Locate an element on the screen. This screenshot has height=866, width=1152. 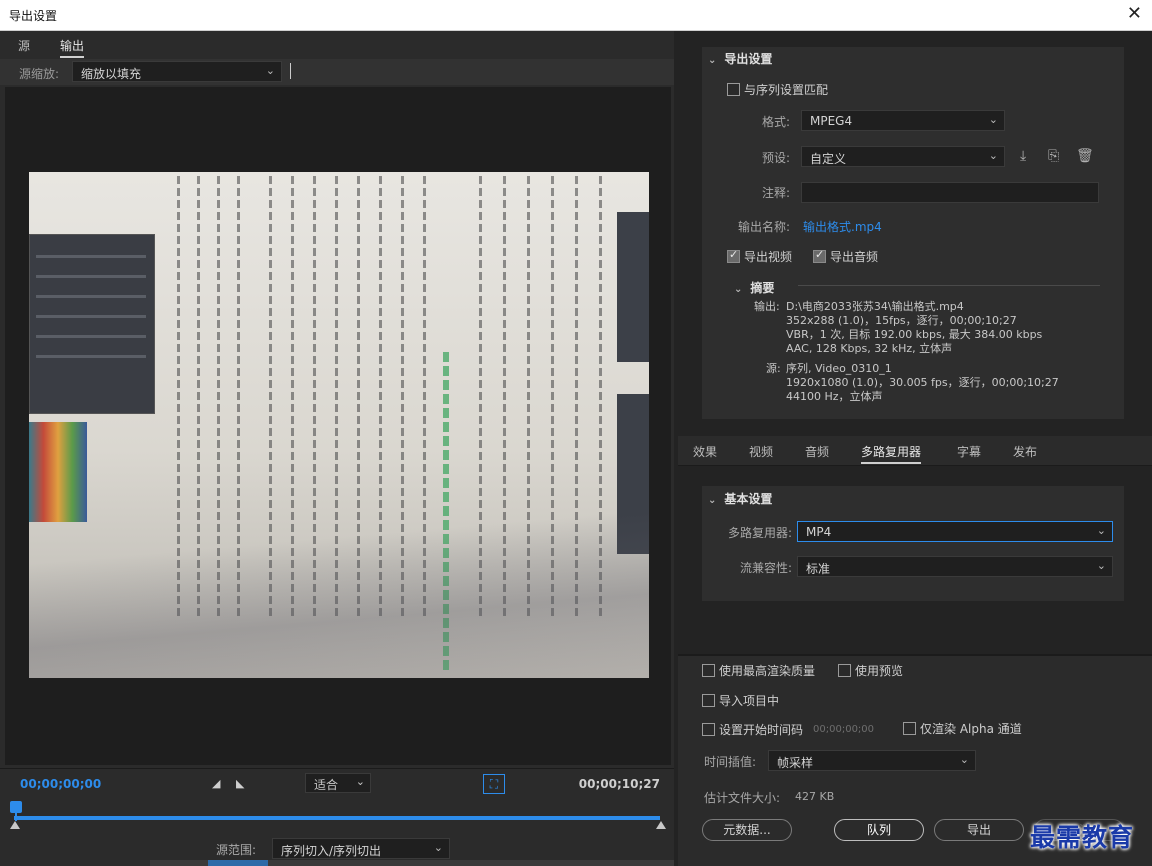
source-zoom-dropdown: 缩放以填充 ⌄ is located at coordinates (177, 71).